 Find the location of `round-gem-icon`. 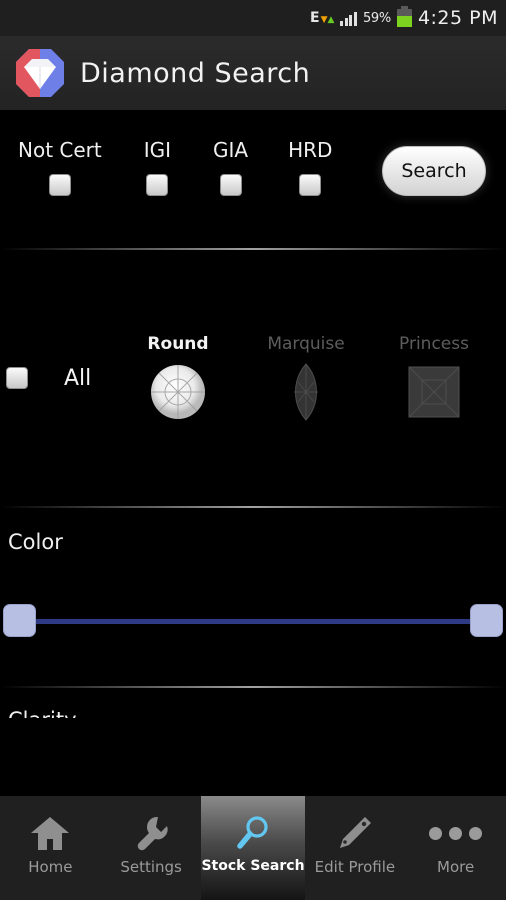

round-gem-icon is located at coordinates (178, 392).